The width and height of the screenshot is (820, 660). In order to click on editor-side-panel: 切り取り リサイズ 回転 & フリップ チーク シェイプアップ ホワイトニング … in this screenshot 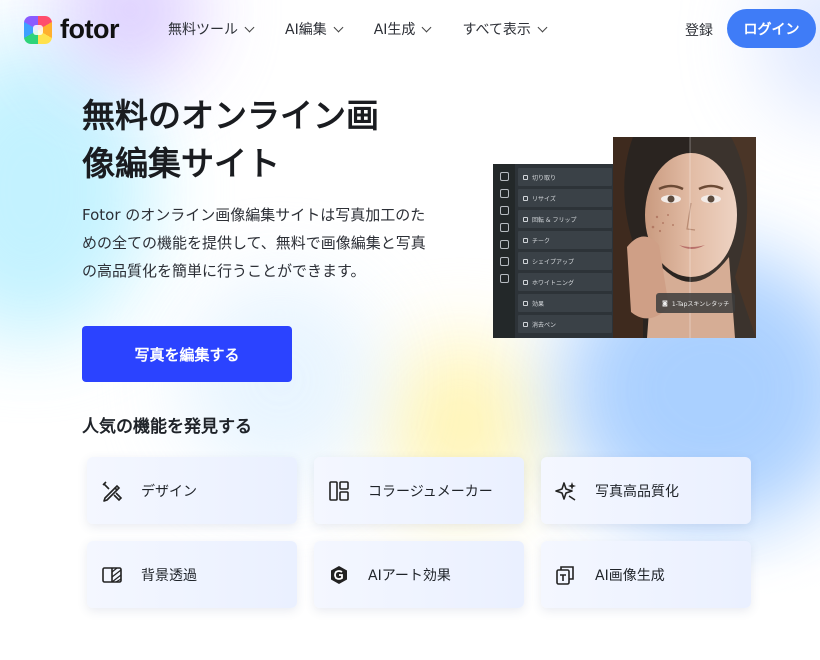, I will do `click(554, 251)`.